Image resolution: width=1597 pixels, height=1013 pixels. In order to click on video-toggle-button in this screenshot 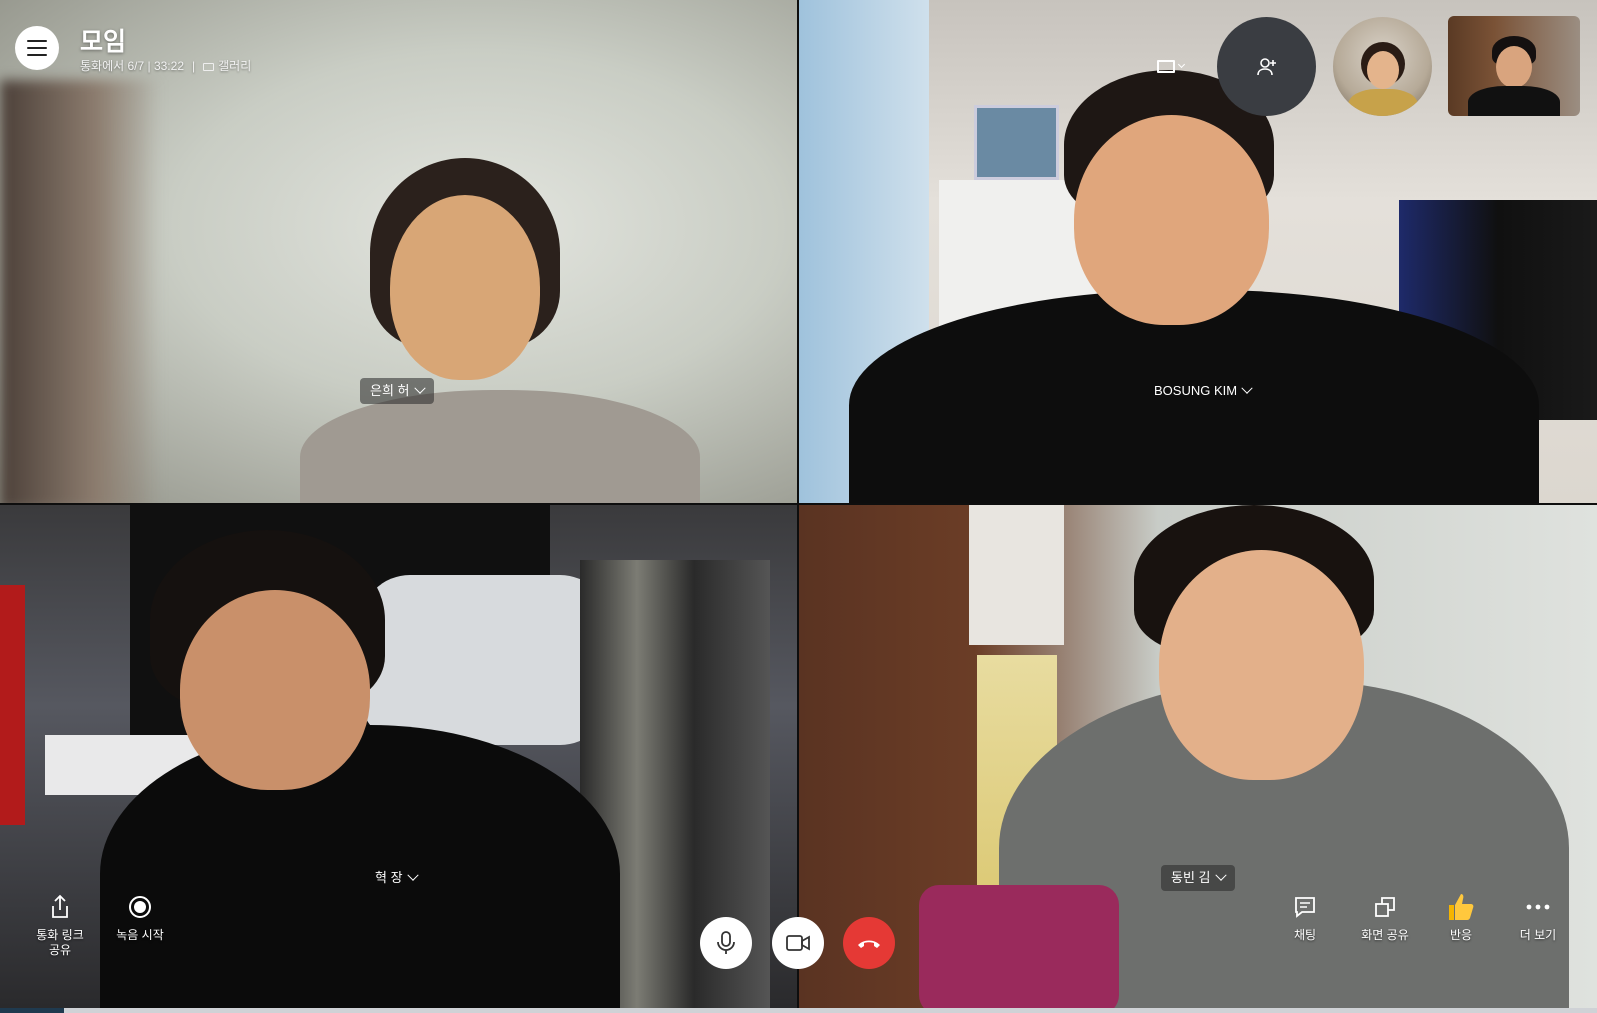, I will do `click(798, 943)`.